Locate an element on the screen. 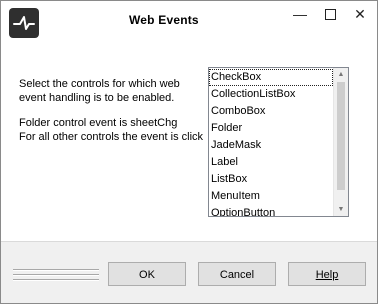  minimize-icon: — is located at coordinates (300, 14).